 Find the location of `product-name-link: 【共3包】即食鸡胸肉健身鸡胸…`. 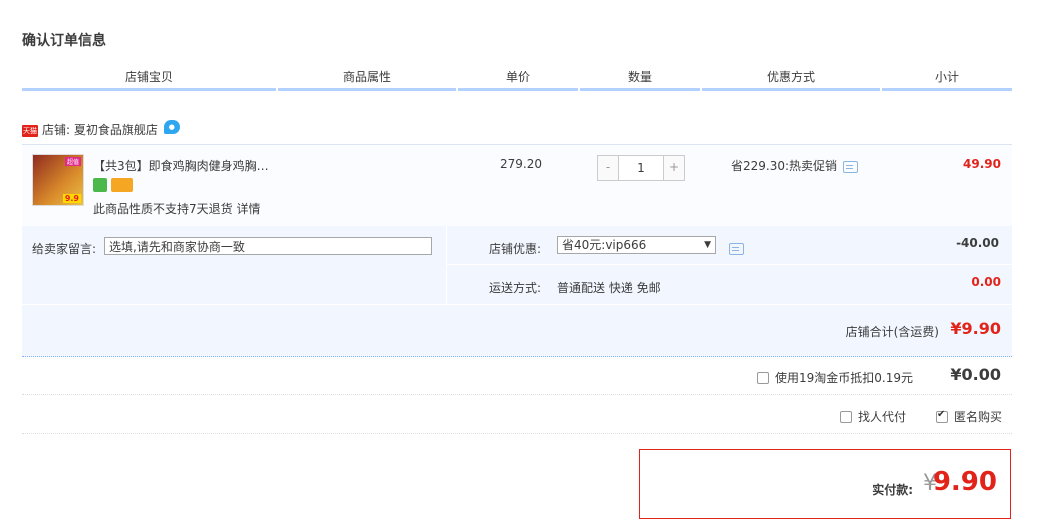

product-name-link: 【共3包】即食鸡胸肉健身鸡胸… is located at coordinates (181, 165).